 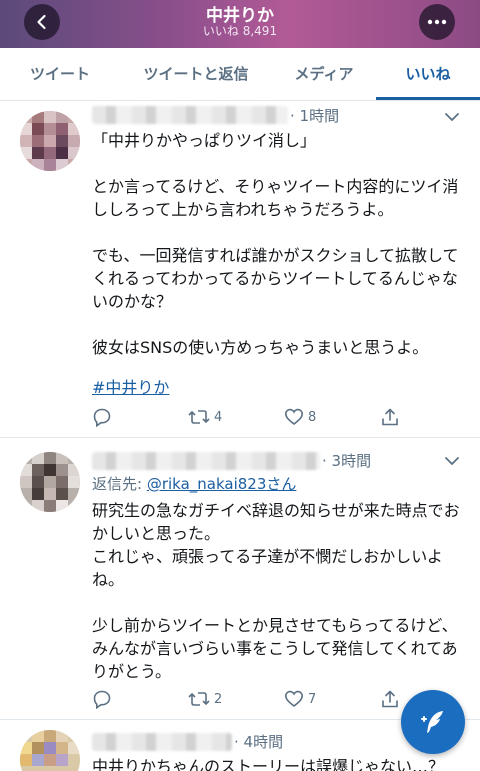 I want to click on likes-count: いいね 8,491, so click(x=240, y=31).